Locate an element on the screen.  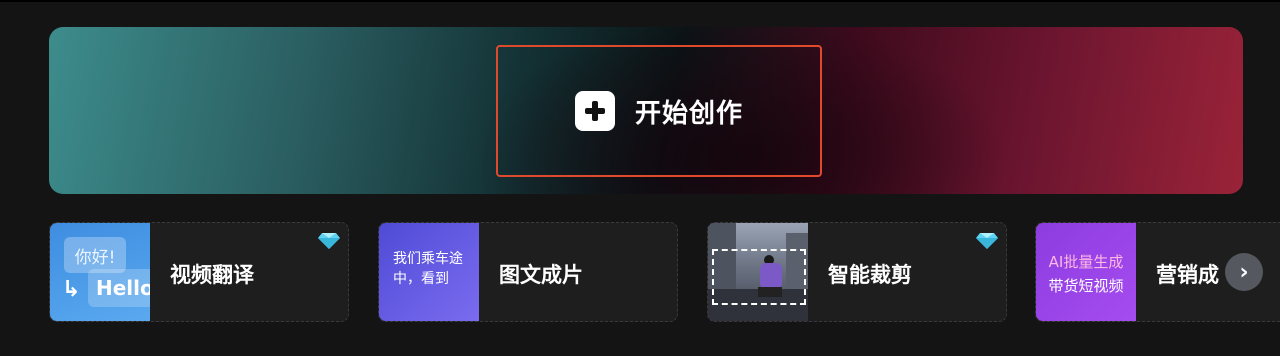
card-label: 视频翻译 is located at coordinates (212, 275).